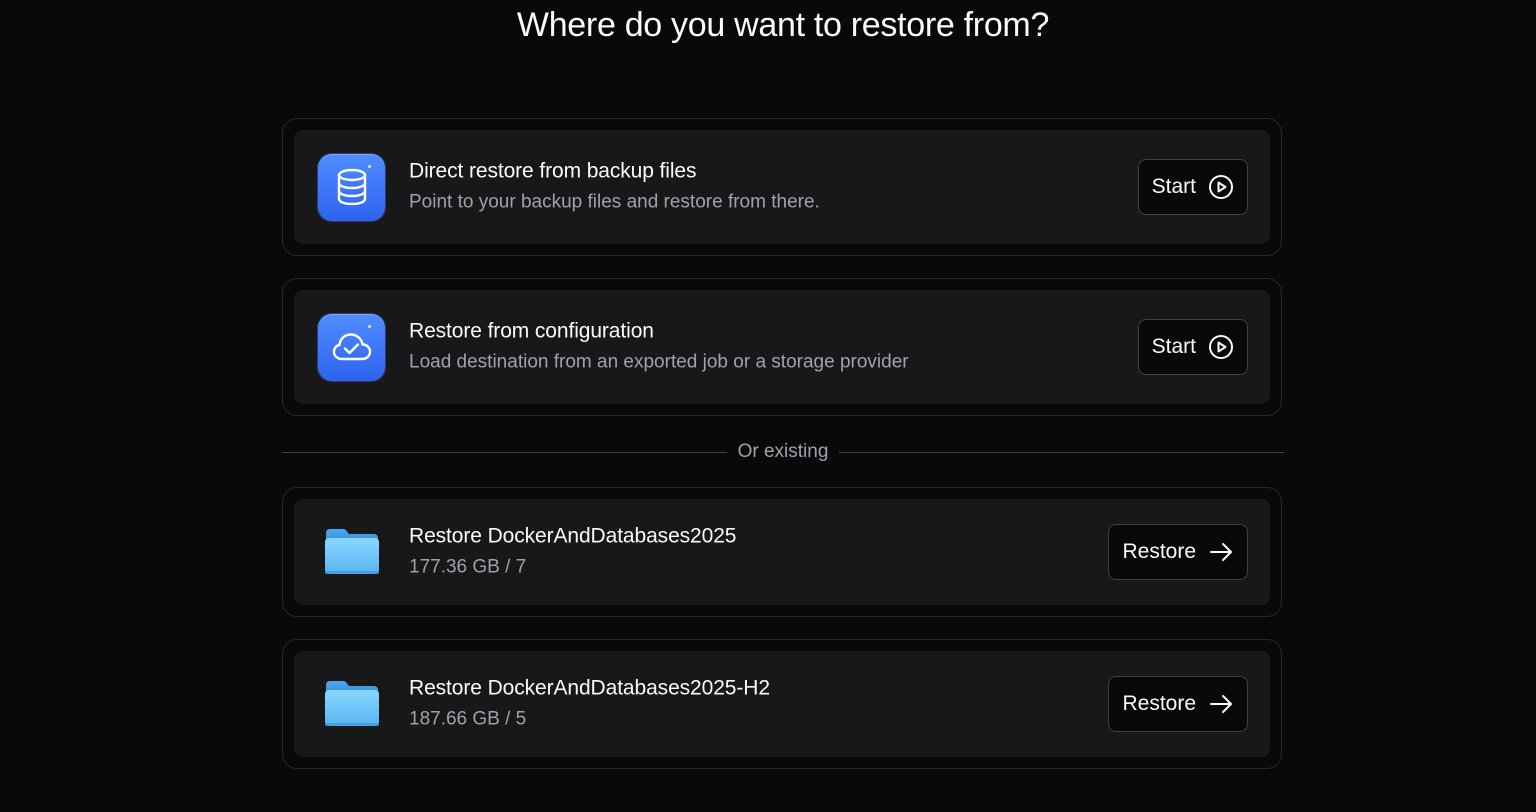 The height and width of the screenshot is (812, 1536). I want to click on start-configuration-restore-button: Start, so click(1192, 347).